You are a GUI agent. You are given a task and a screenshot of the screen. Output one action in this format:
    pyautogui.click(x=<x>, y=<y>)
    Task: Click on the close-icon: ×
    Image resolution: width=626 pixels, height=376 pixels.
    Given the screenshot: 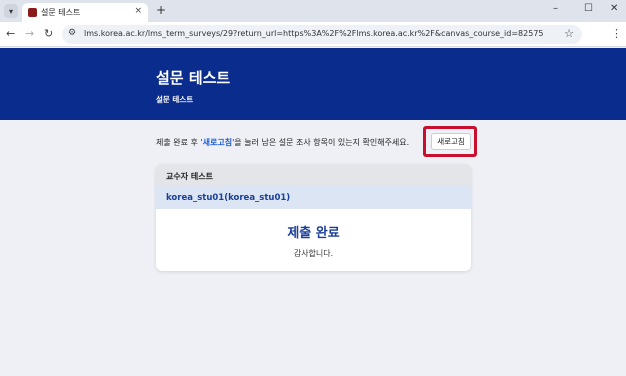 What is the action you would take?
    pyautogui.click(x=138, y=11)
    